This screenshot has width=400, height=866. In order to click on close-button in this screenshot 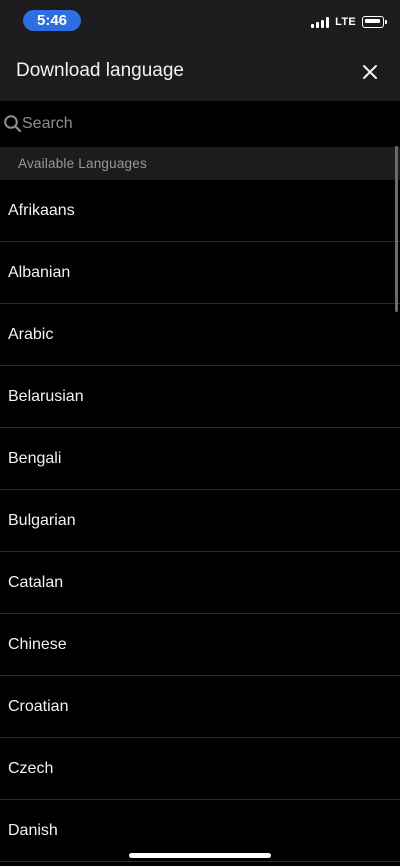, I will do `click(370, 72)`.